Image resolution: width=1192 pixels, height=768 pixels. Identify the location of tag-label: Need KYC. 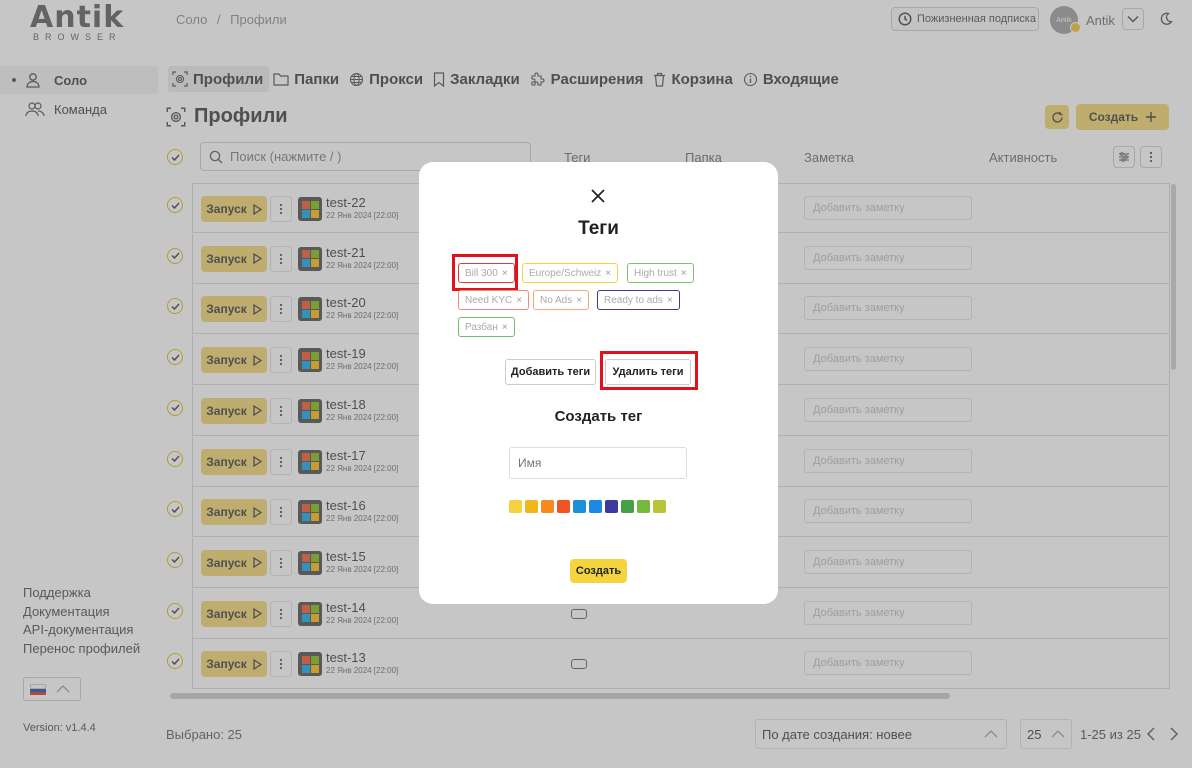
(489, 300).